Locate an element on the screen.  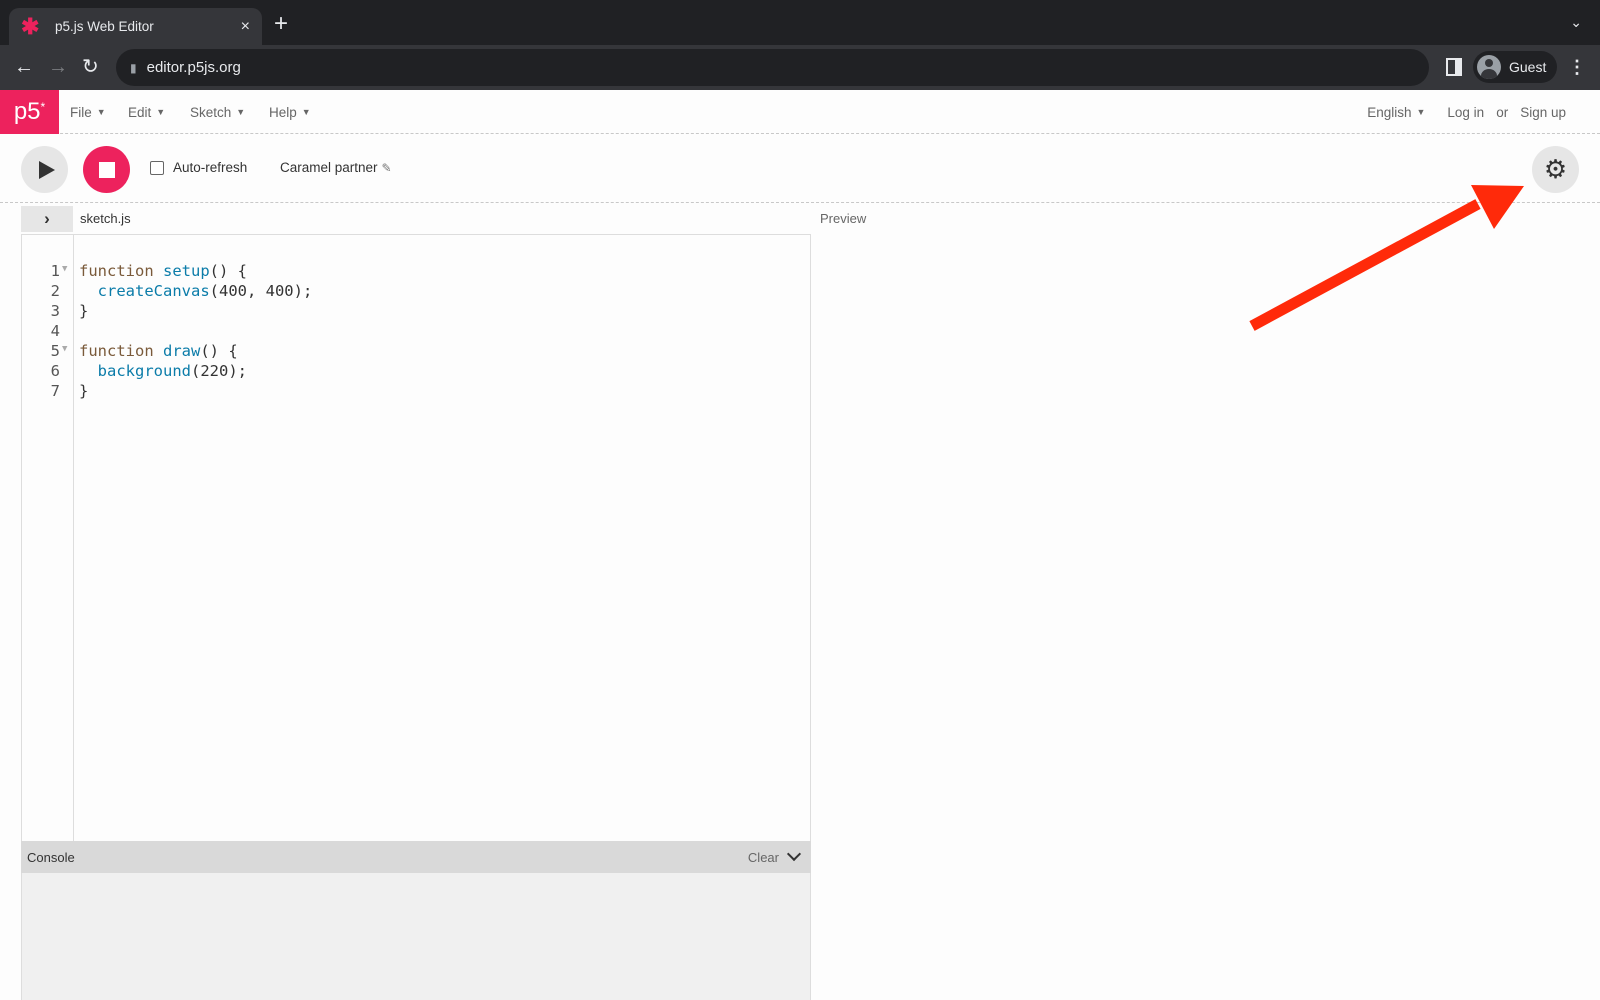
new-tab-button: + is located at coordinates (281, 24).